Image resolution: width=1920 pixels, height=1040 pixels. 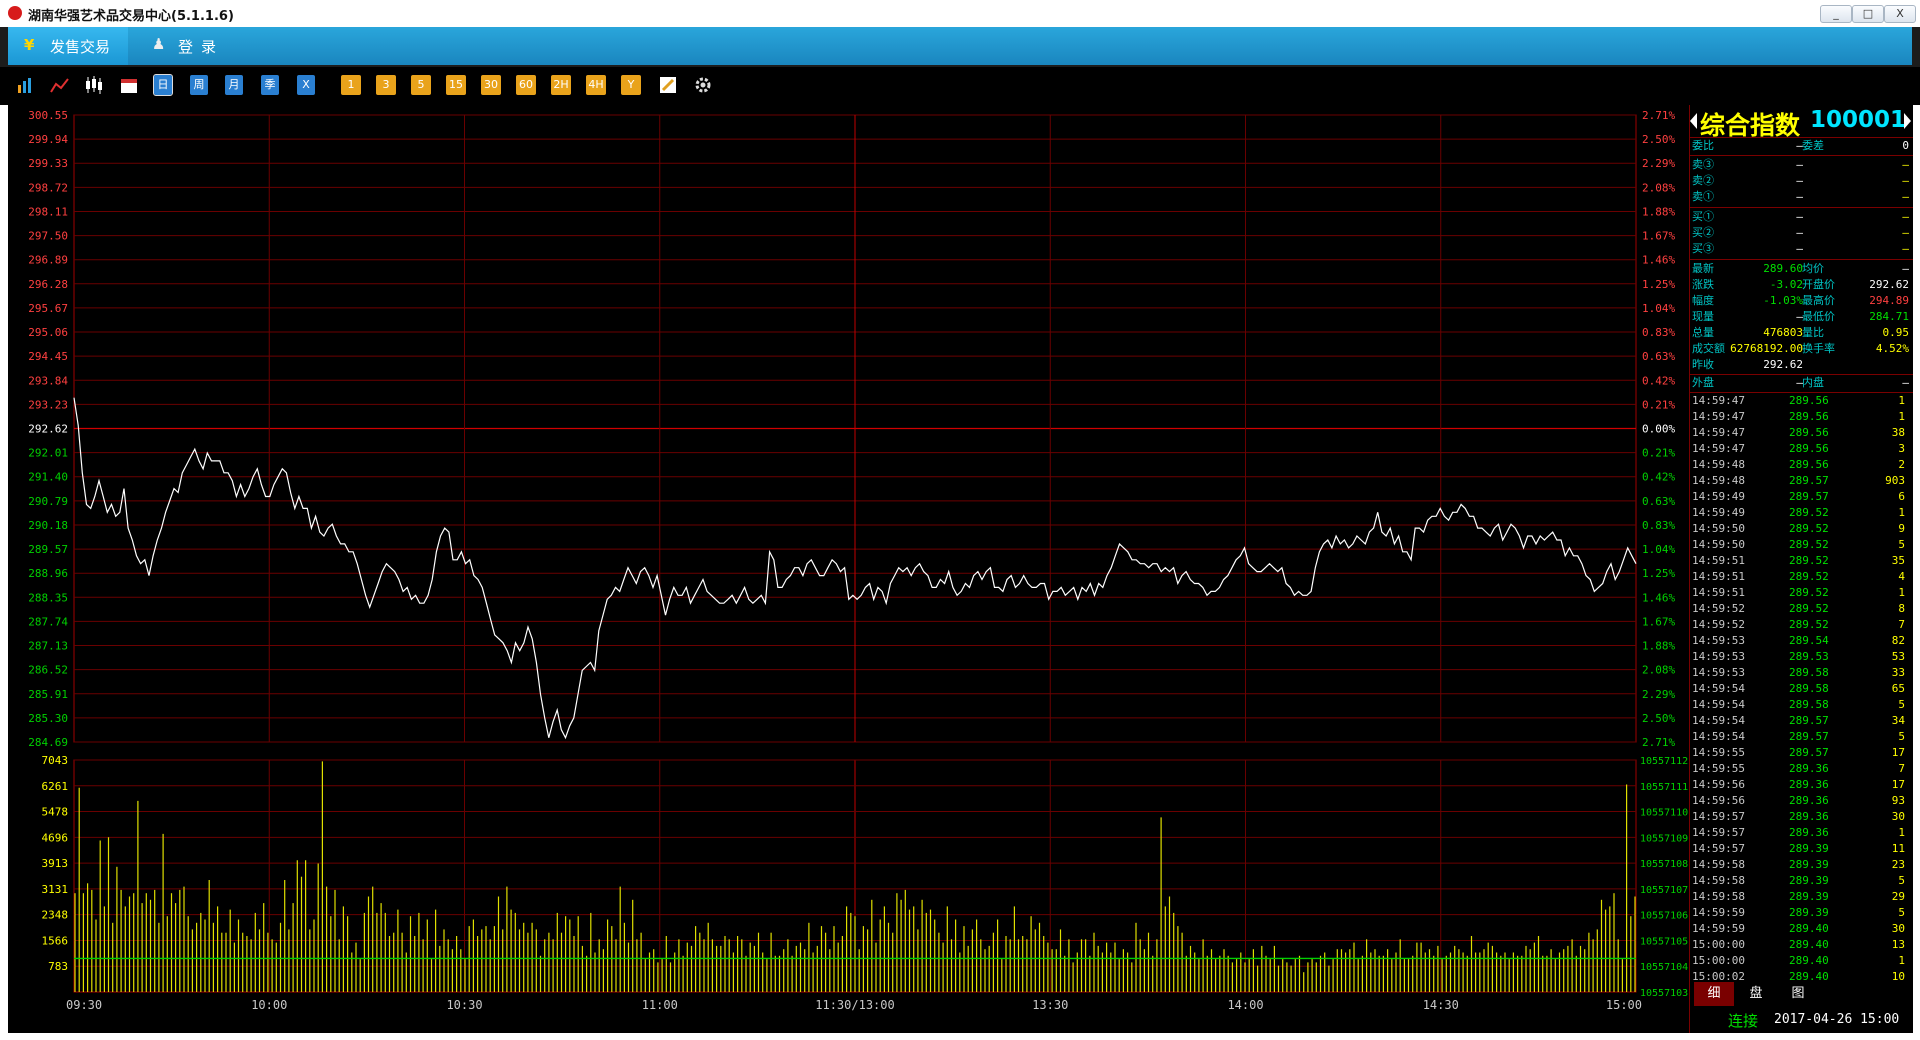 What do you see at coordinates (1658, 501) in the screenshot?
I see `pct-axis-label: 0.63%` at bounding box center [1658, 501].